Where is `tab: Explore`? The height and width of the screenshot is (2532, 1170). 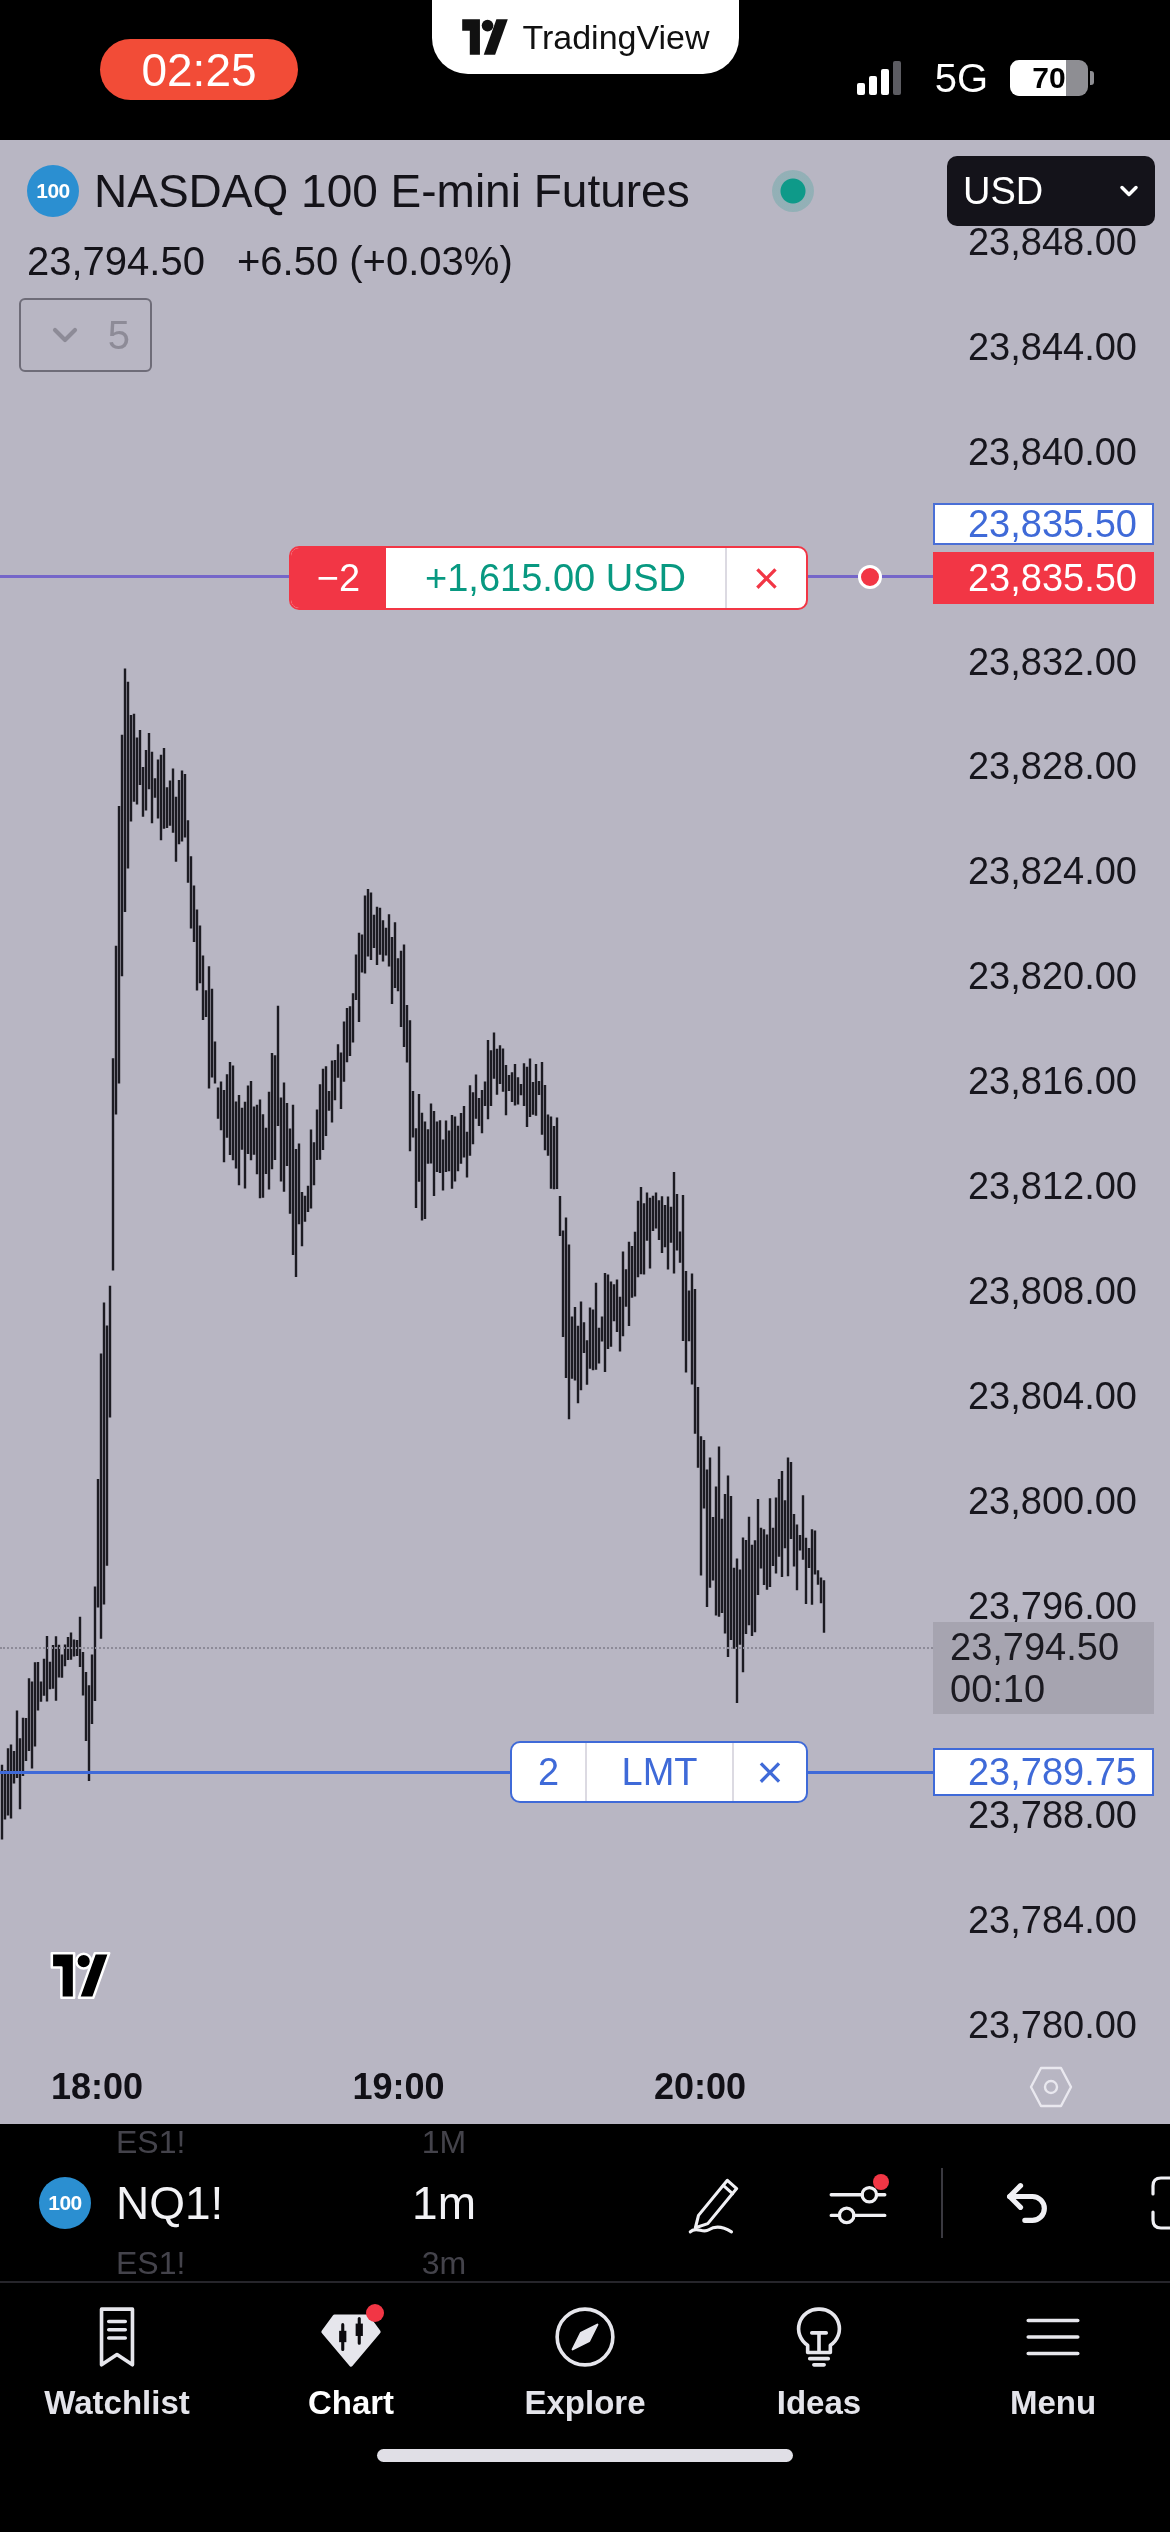 tab: Explore is located at coordinates (585, 2352).